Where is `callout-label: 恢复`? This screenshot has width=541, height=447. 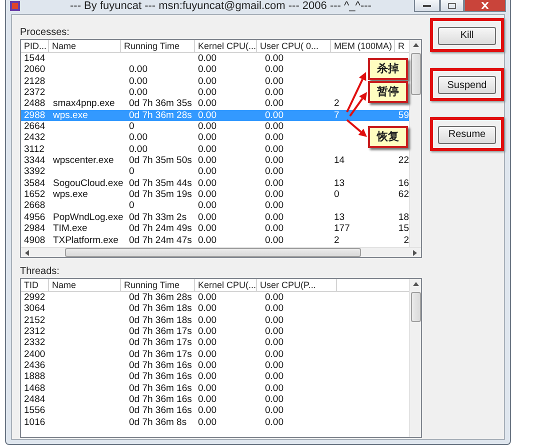 callout-label: 恢复 is located at coordinates (388, 137).